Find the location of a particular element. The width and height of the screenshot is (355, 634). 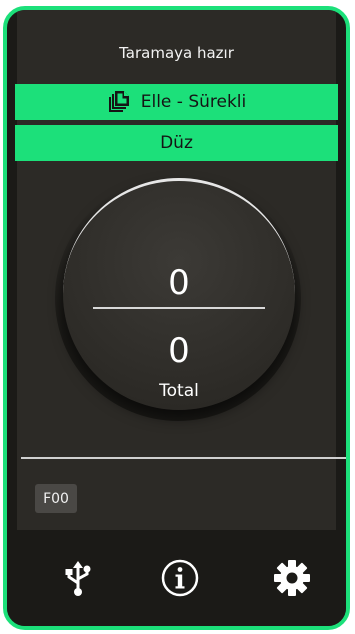

current-count: 0 is located at coordinates (179, 283).